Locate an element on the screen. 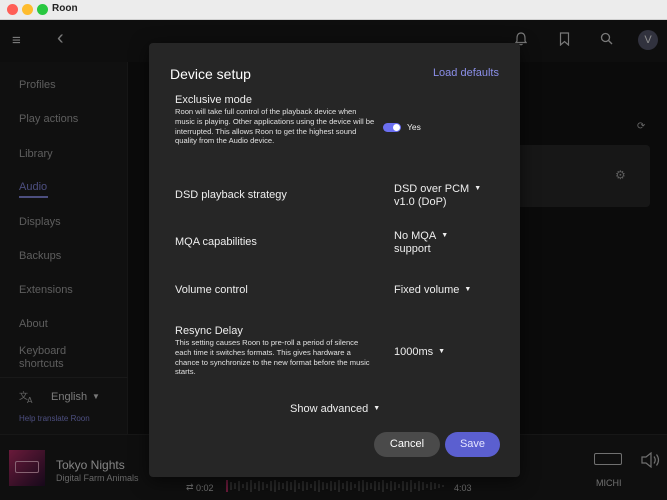 This screenshot has width=667, height=500. show-advanced-toggle: Show advanced ▼ is located at coordinates (335, 409).